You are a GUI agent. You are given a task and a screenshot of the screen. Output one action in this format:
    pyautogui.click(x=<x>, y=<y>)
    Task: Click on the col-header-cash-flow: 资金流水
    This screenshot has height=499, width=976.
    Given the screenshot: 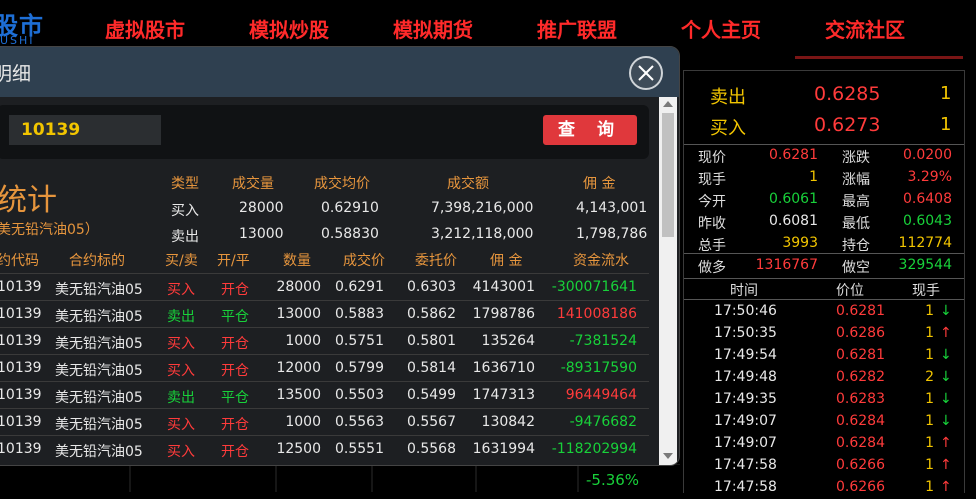 What is the action you would take?
    pyautogui.click(x=601, y=261)
    